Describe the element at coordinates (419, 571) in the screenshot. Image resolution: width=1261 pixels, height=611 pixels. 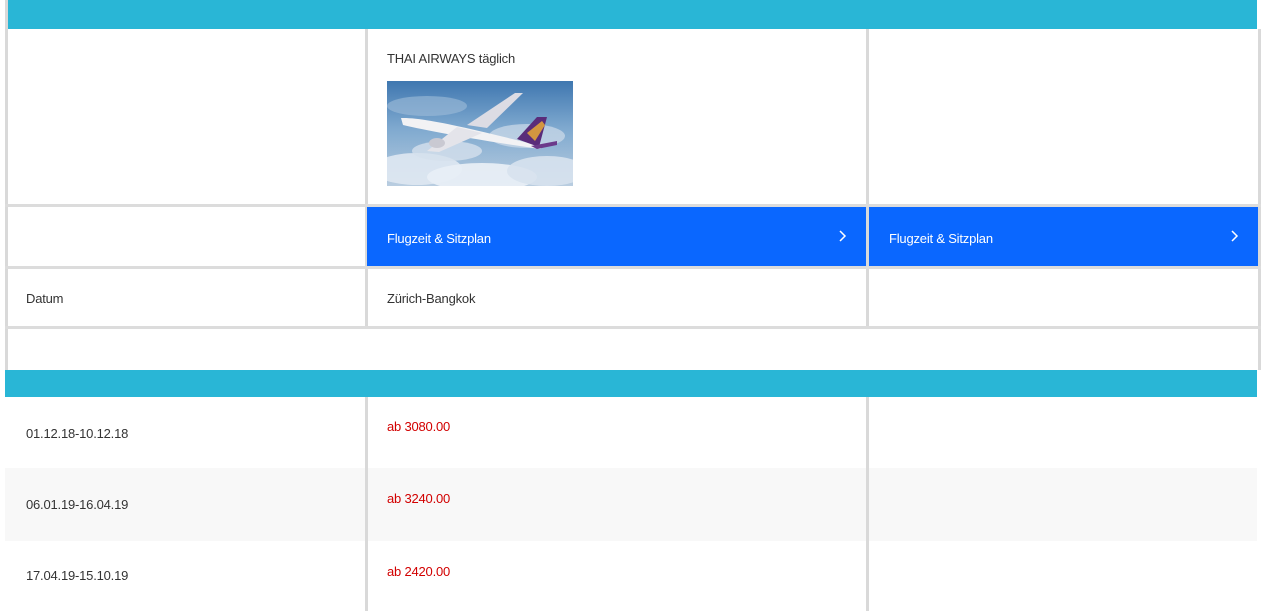
I see `price-row-price: ab 2420.00` at that location.